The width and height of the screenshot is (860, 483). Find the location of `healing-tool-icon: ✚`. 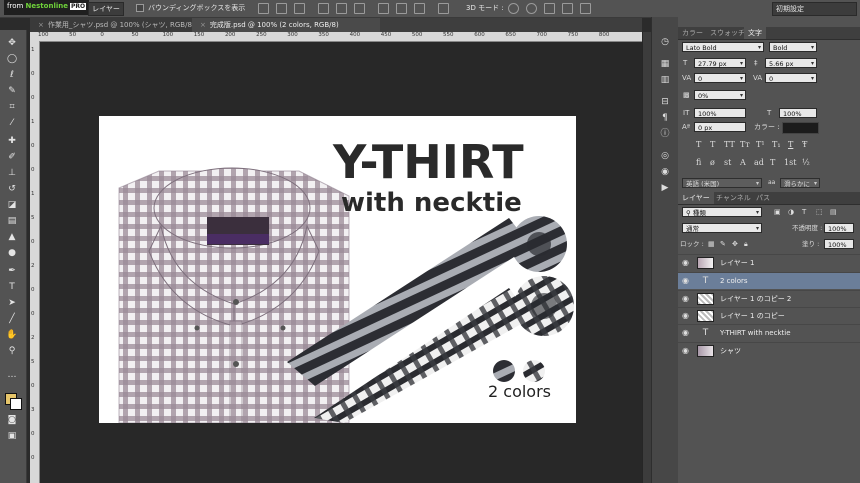

healing-tool-icon: ✚ is located at coordinates (12, 141).